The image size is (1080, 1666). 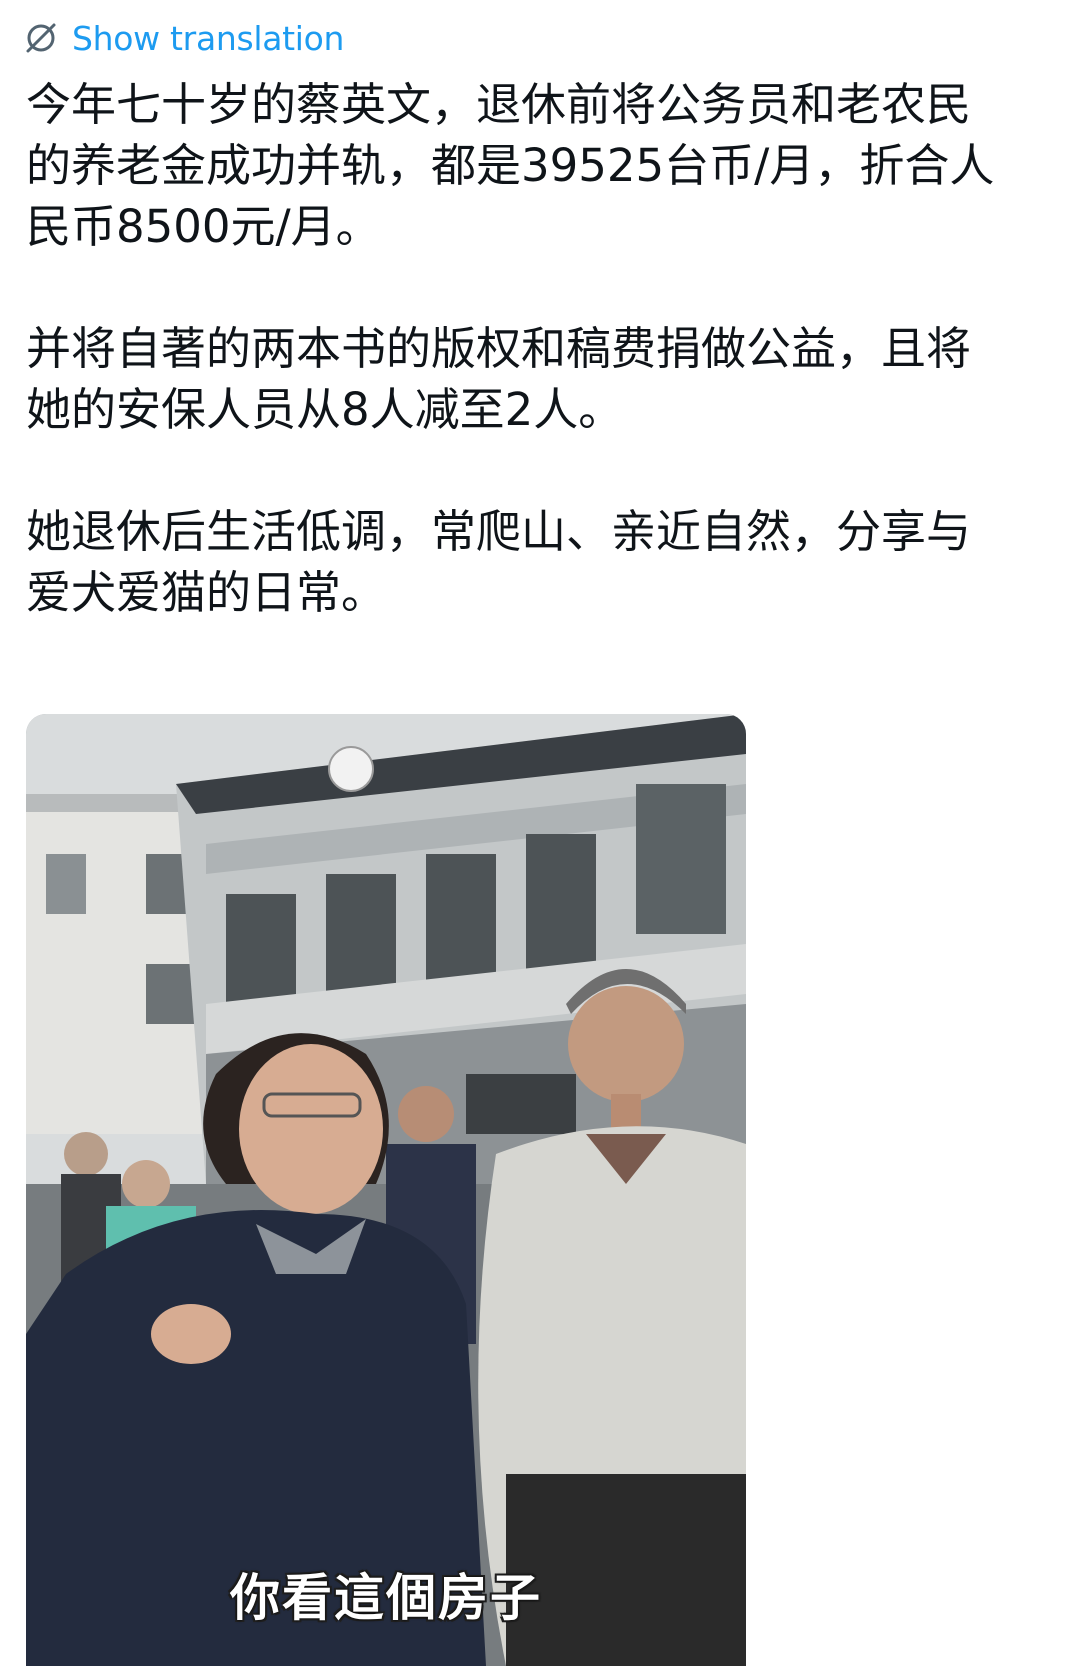 I want to click on show-translation-label: Show translation, so click(x=208, y=38).